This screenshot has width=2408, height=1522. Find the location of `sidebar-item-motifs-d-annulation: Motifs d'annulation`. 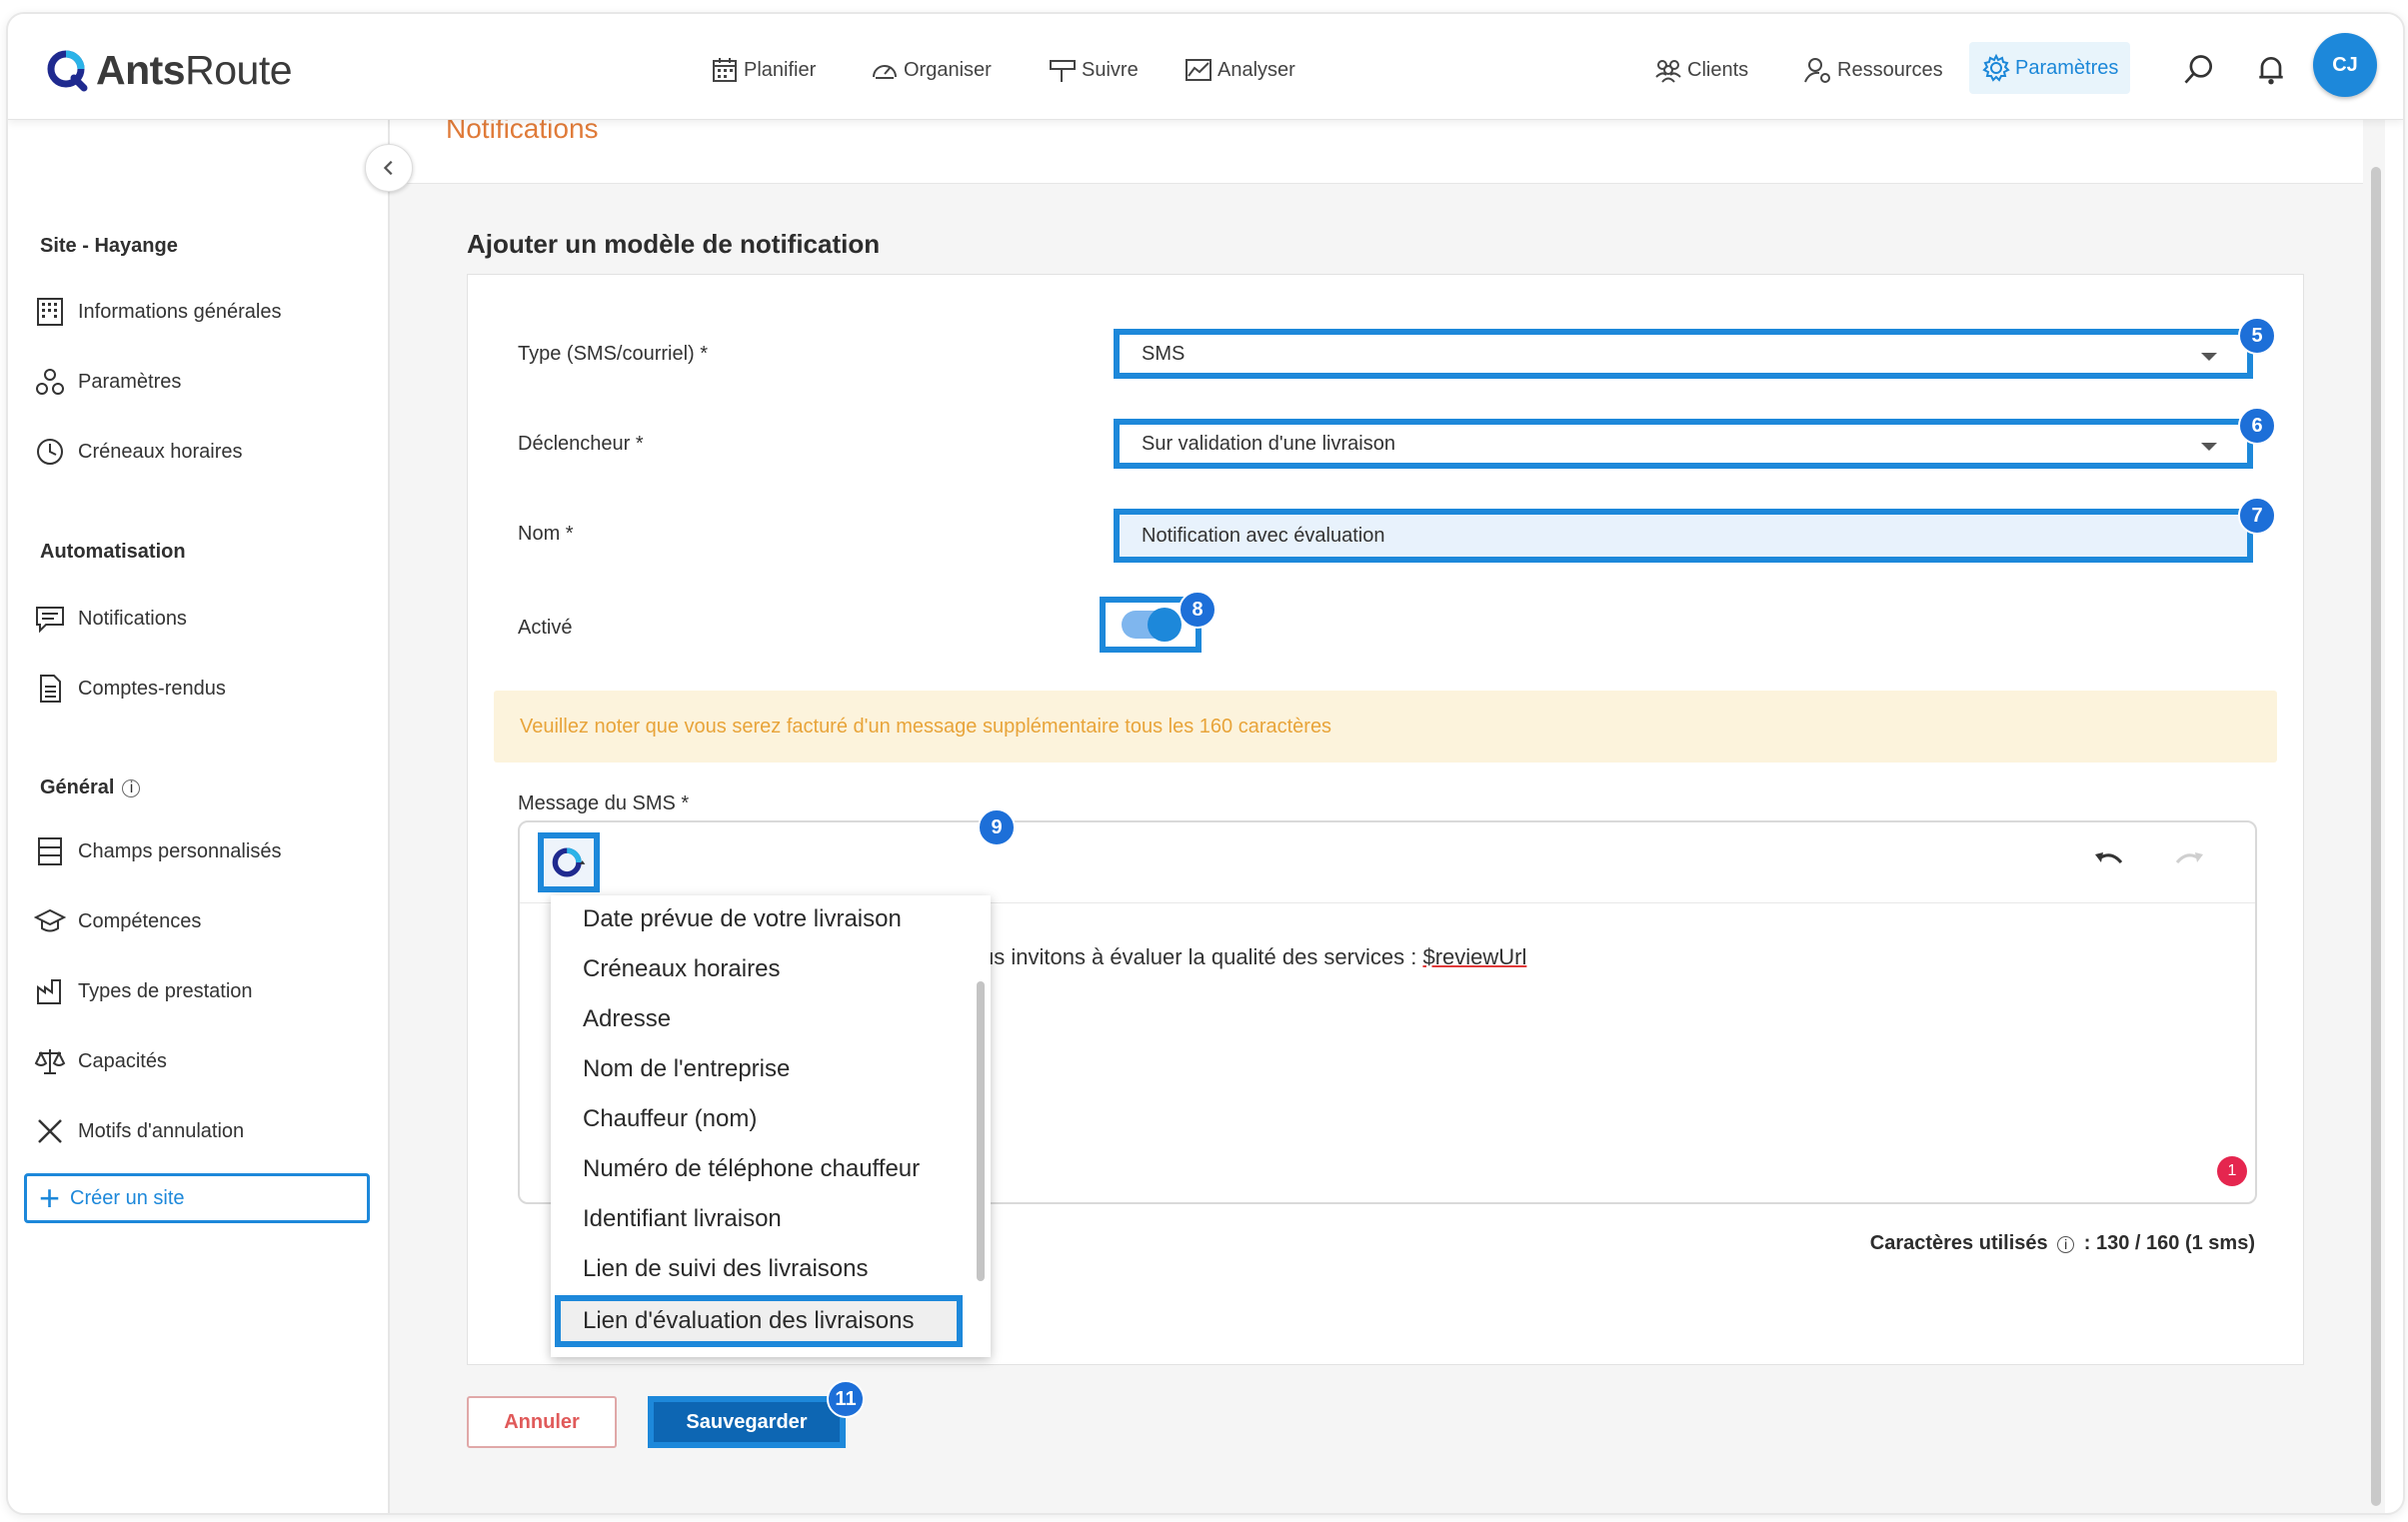

sidebar-item-motifs-d-annulation: Motifs d'annulation is located at coordinates (139, 1131).